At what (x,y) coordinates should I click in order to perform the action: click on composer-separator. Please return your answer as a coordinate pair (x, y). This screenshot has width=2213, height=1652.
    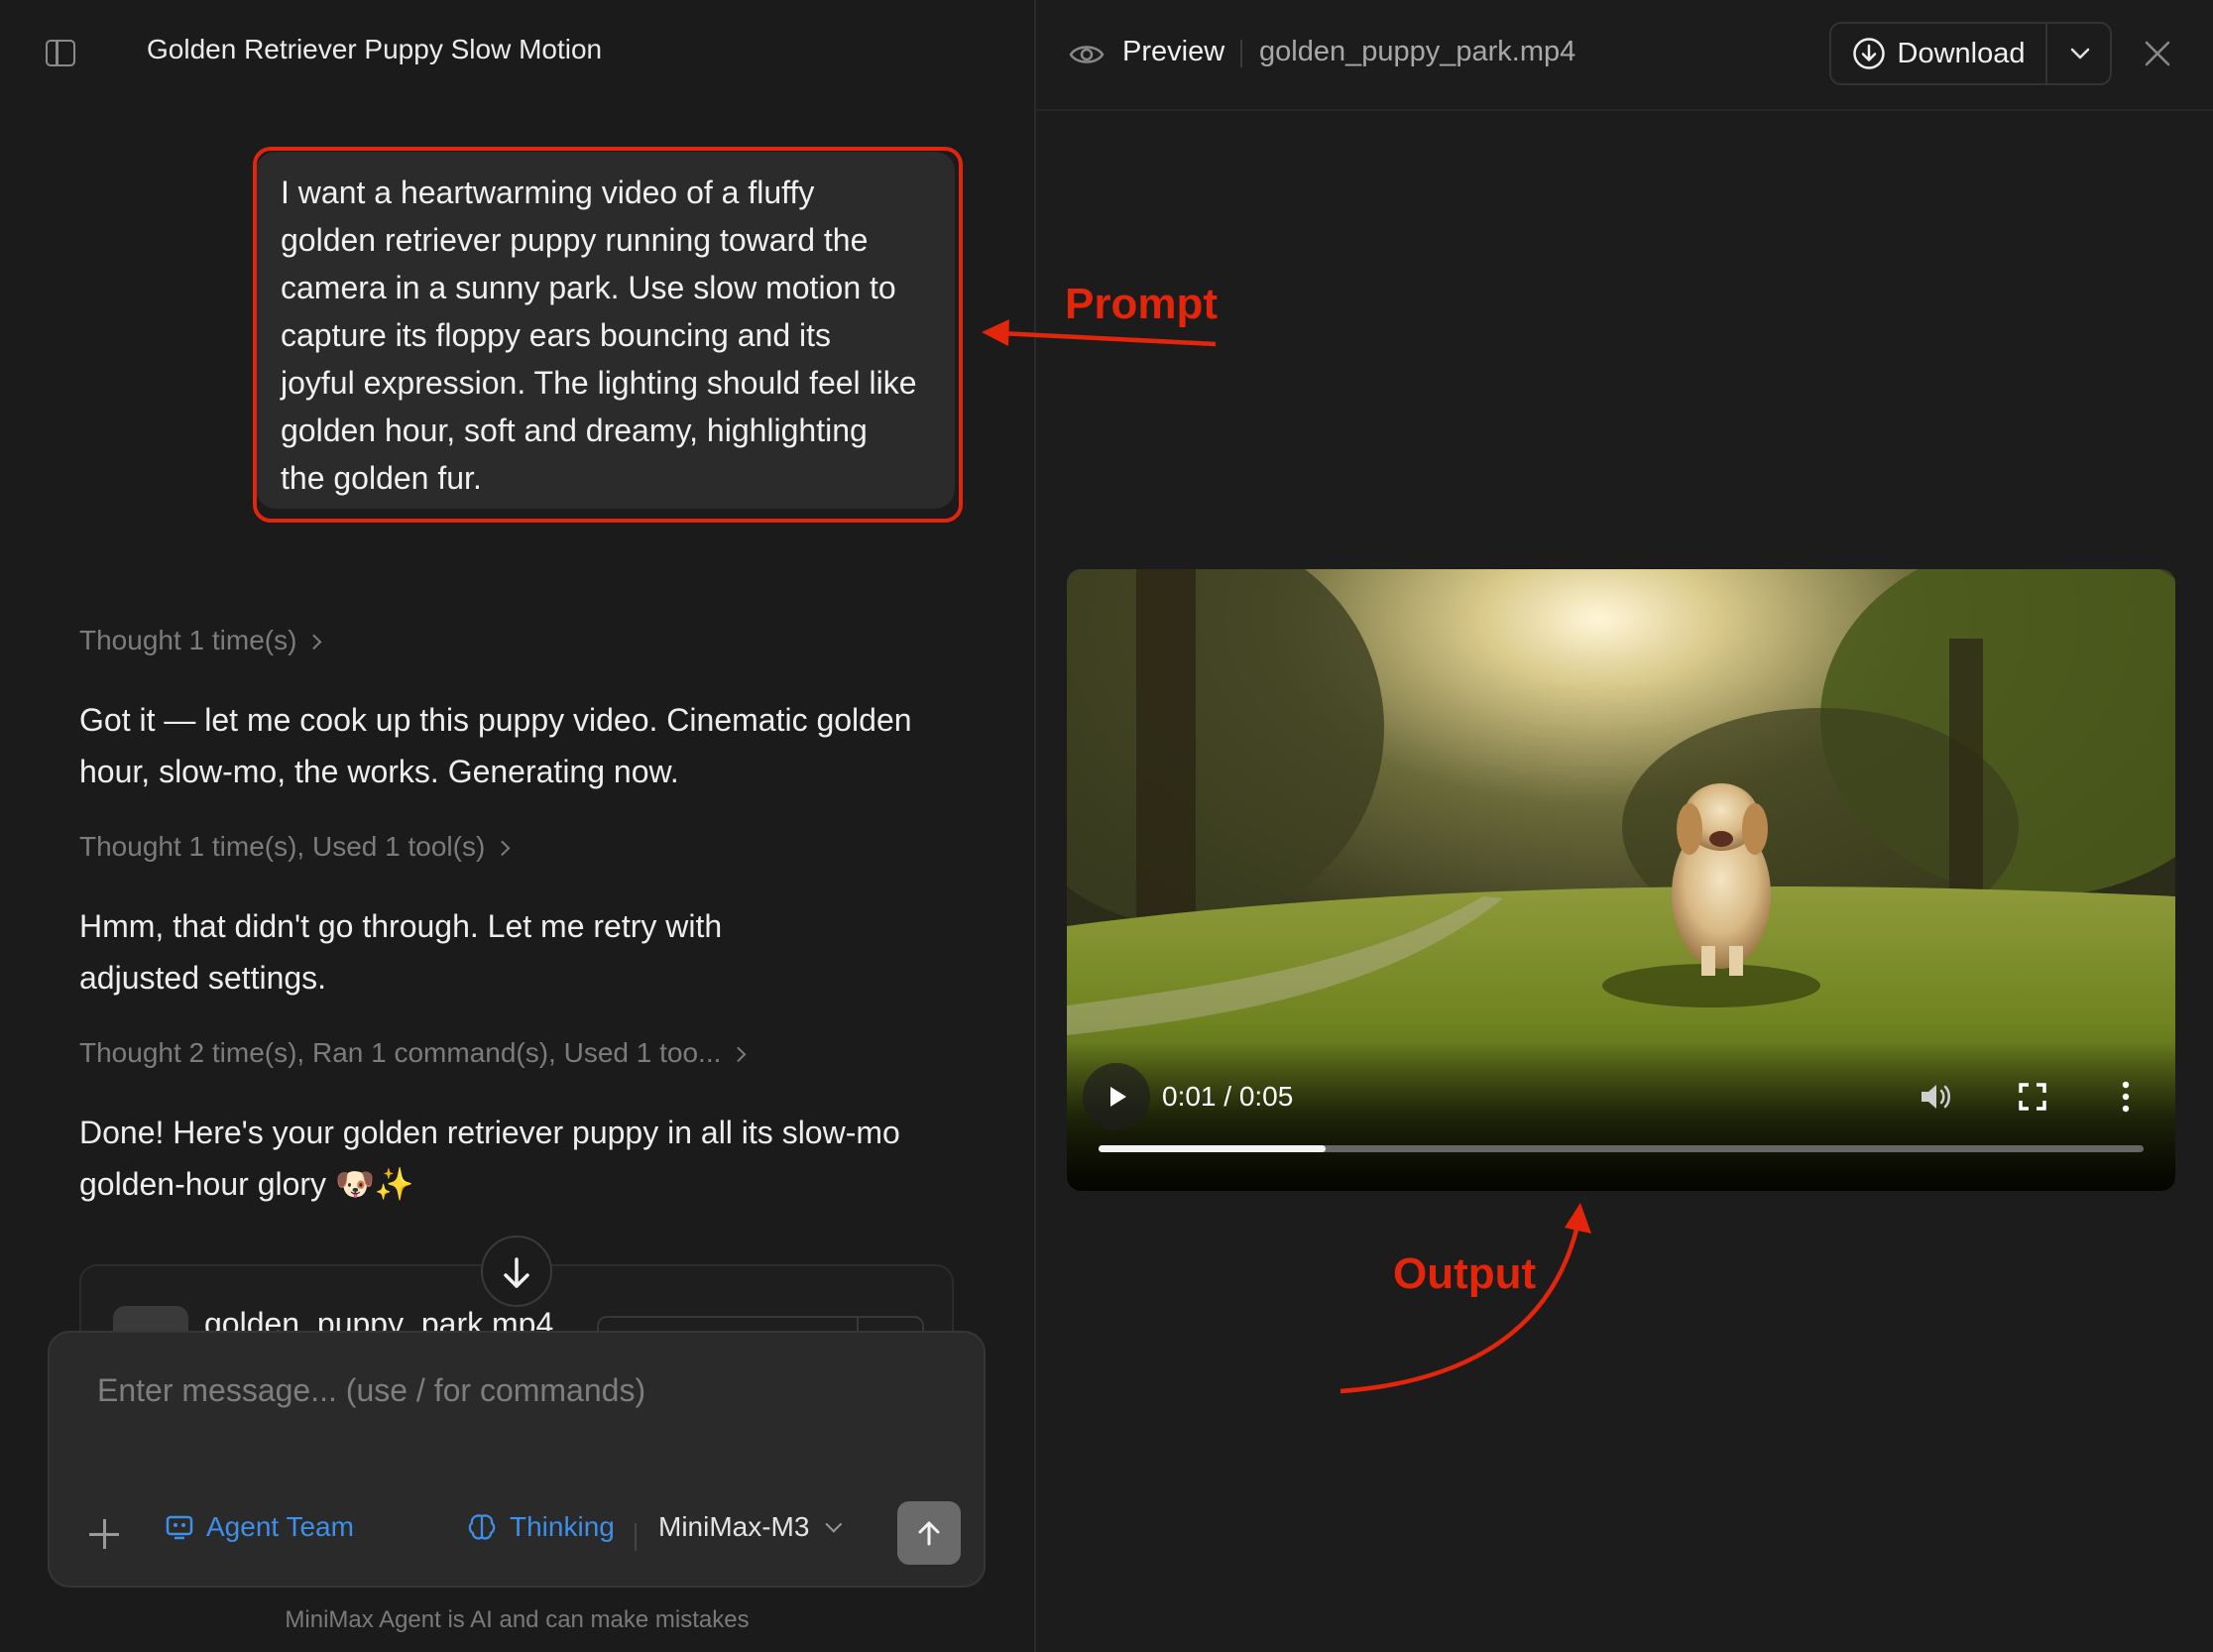
    Looking at the image, I should click on (636, 1537).